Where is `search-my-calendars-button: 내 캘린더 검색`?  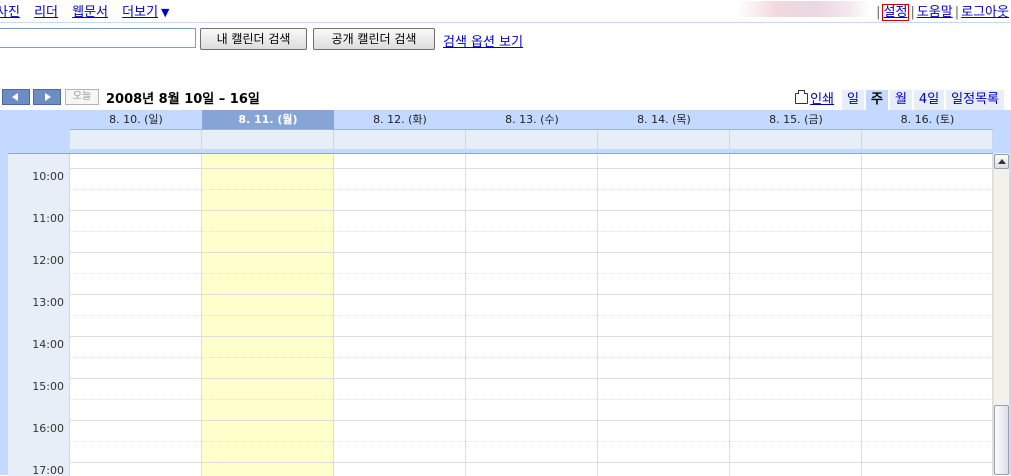 search-my-calendars-button: 내 캘린더 검색 is located at coordinates (253, 39).